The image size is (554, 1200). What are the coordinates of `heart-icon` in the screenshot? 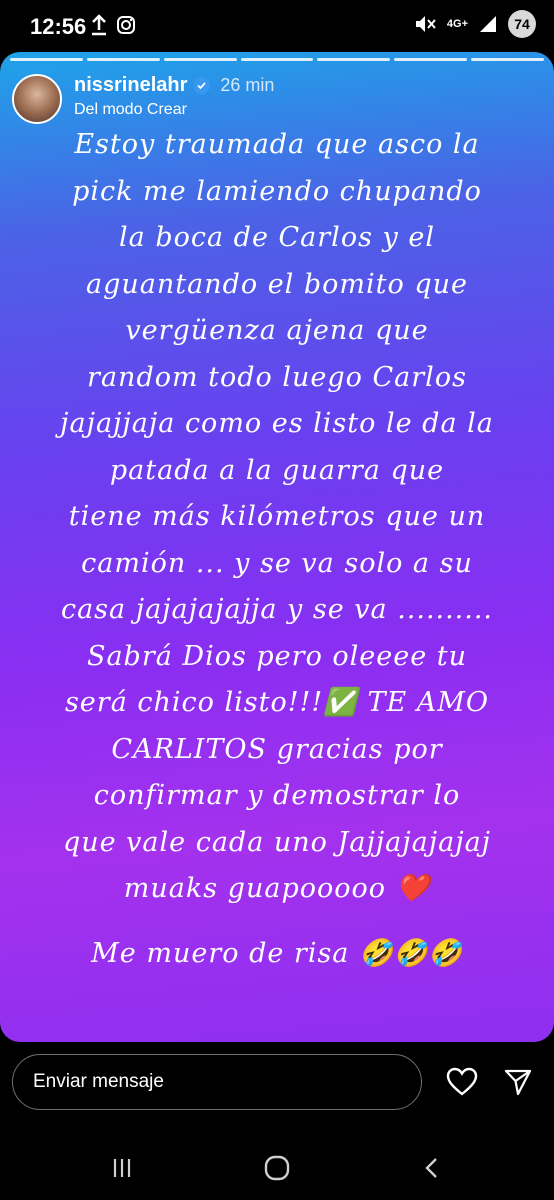 It's located at (462, 1081).